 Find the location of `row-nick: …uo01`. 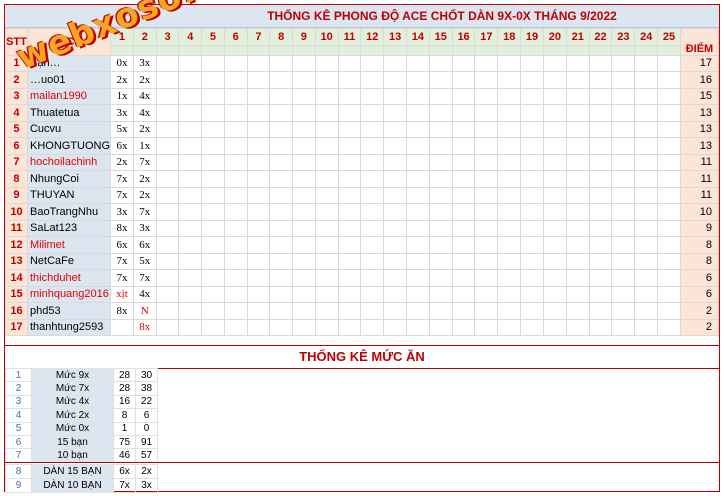

row-nick: …uo01 is located at coordinates (69, 80).